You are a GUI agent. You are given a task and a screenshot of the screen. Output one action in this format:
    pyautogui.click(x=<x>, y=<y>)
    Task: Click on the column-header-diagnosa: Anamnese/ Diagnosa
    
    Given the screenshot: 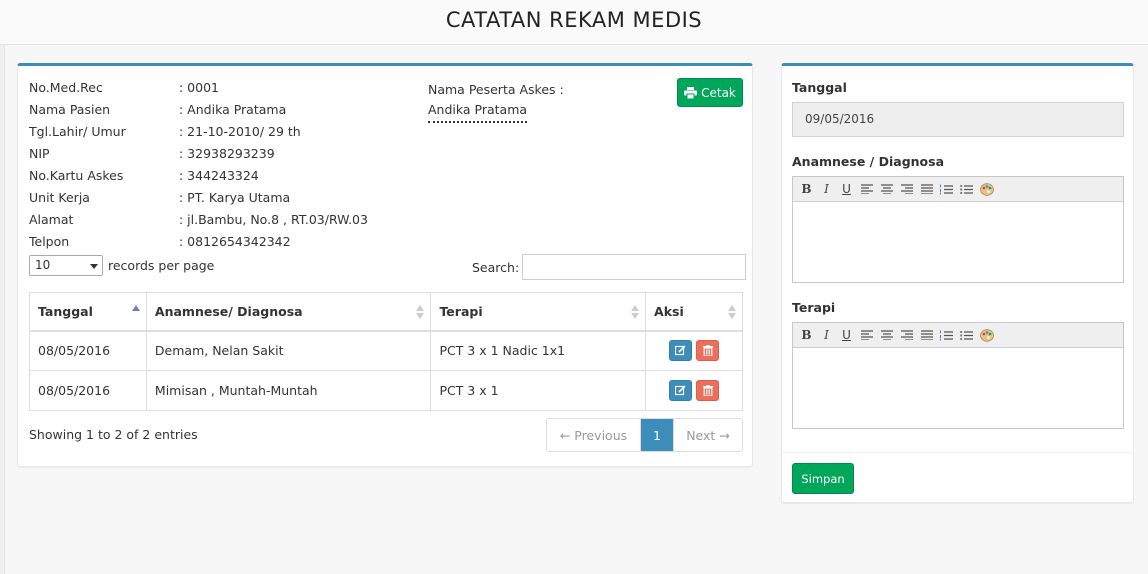 What is the action you would take?
    pyautogui.click(x=288, y=312)
    